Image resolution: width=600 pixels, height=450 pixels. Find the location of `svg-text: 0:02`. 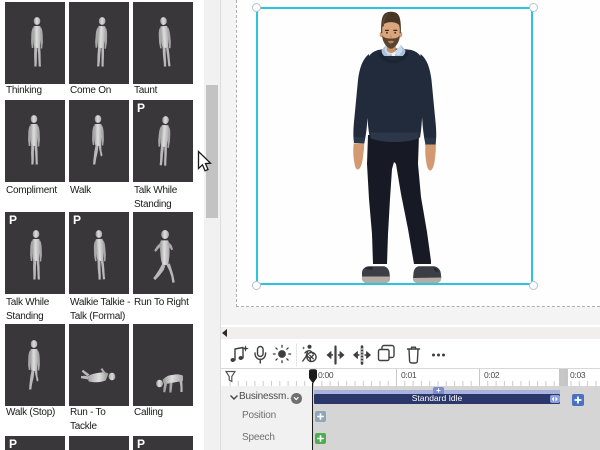

svg-text: 0:02 is located at coordinates (492, 375).